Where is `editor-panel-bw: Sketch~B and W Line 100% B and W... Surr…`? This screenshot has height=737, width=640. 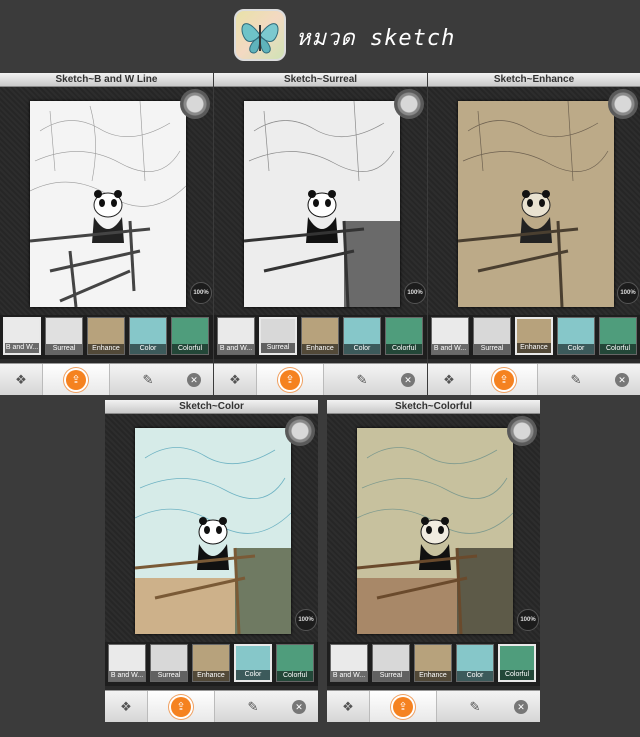 editor-panel-bw: Sketch~B and W Line 100% B and W... Surr… is located at coordinates (106, 234).